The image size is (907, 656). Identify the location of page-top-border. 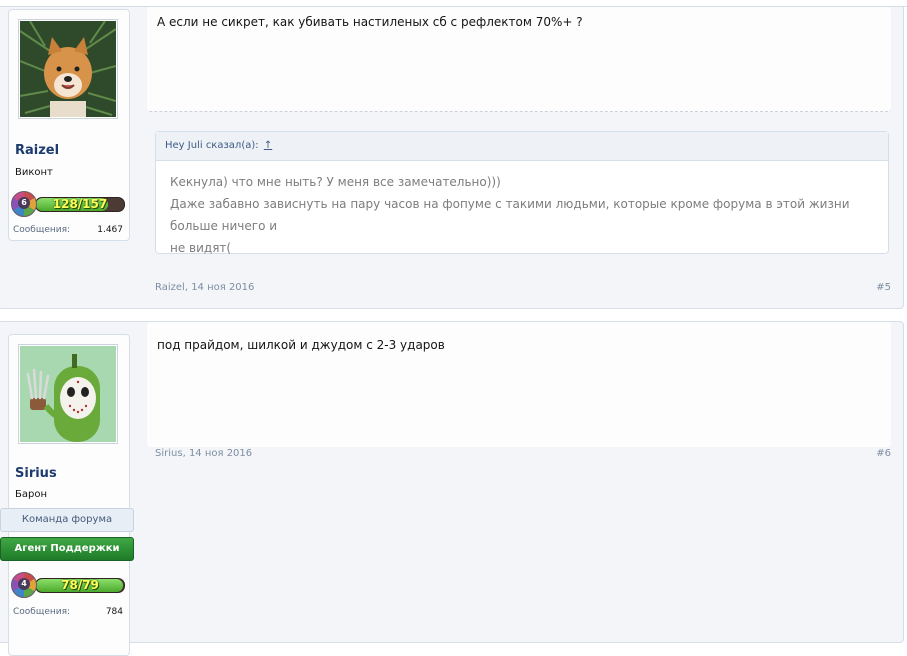
(453, 3).